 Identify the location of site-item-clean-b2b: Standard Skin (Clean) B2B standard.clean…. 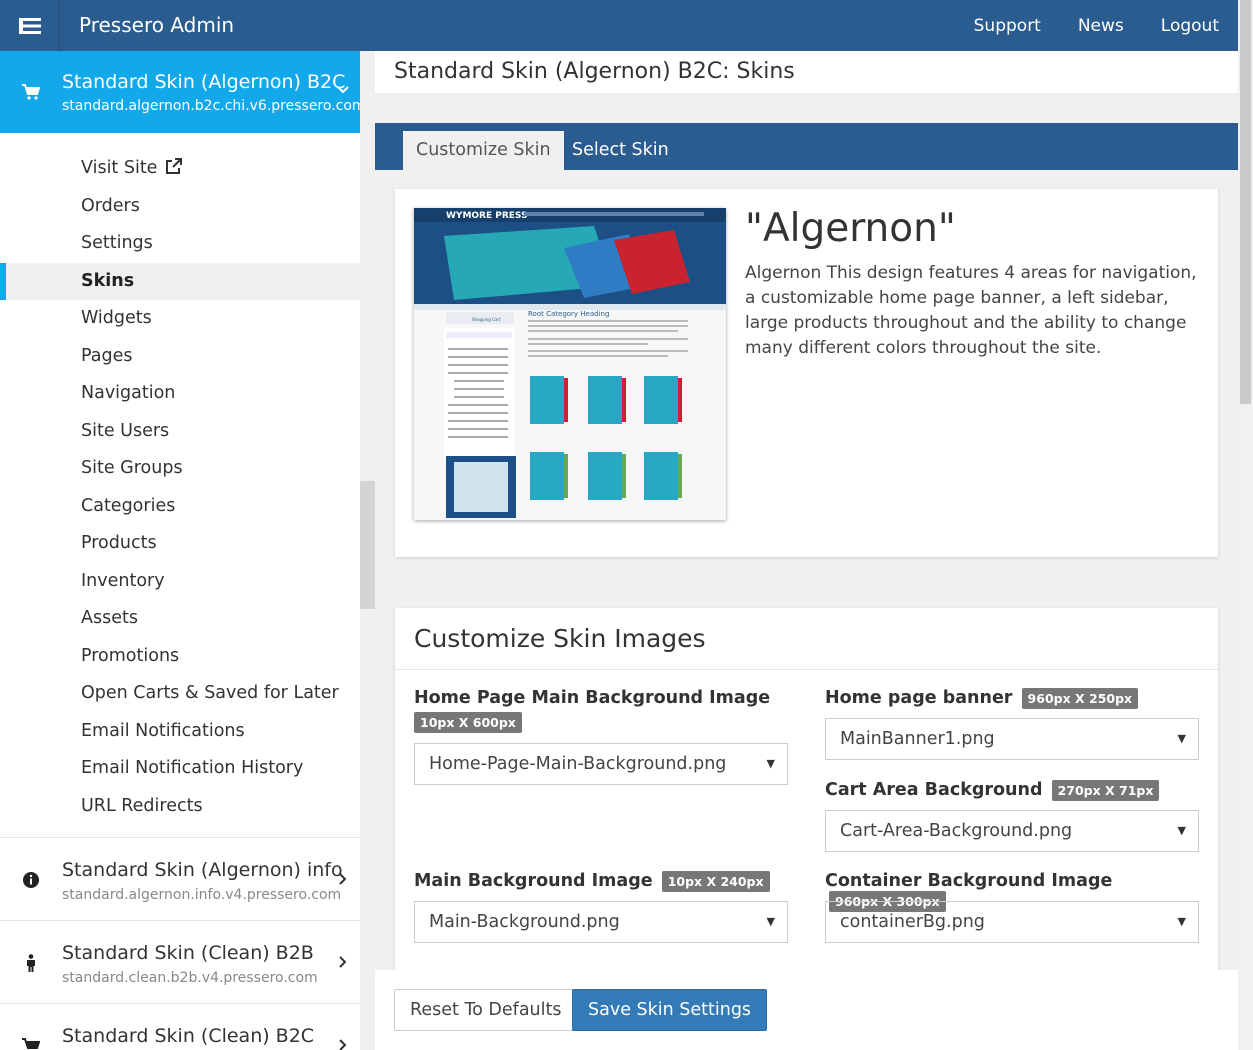
(180, 961).